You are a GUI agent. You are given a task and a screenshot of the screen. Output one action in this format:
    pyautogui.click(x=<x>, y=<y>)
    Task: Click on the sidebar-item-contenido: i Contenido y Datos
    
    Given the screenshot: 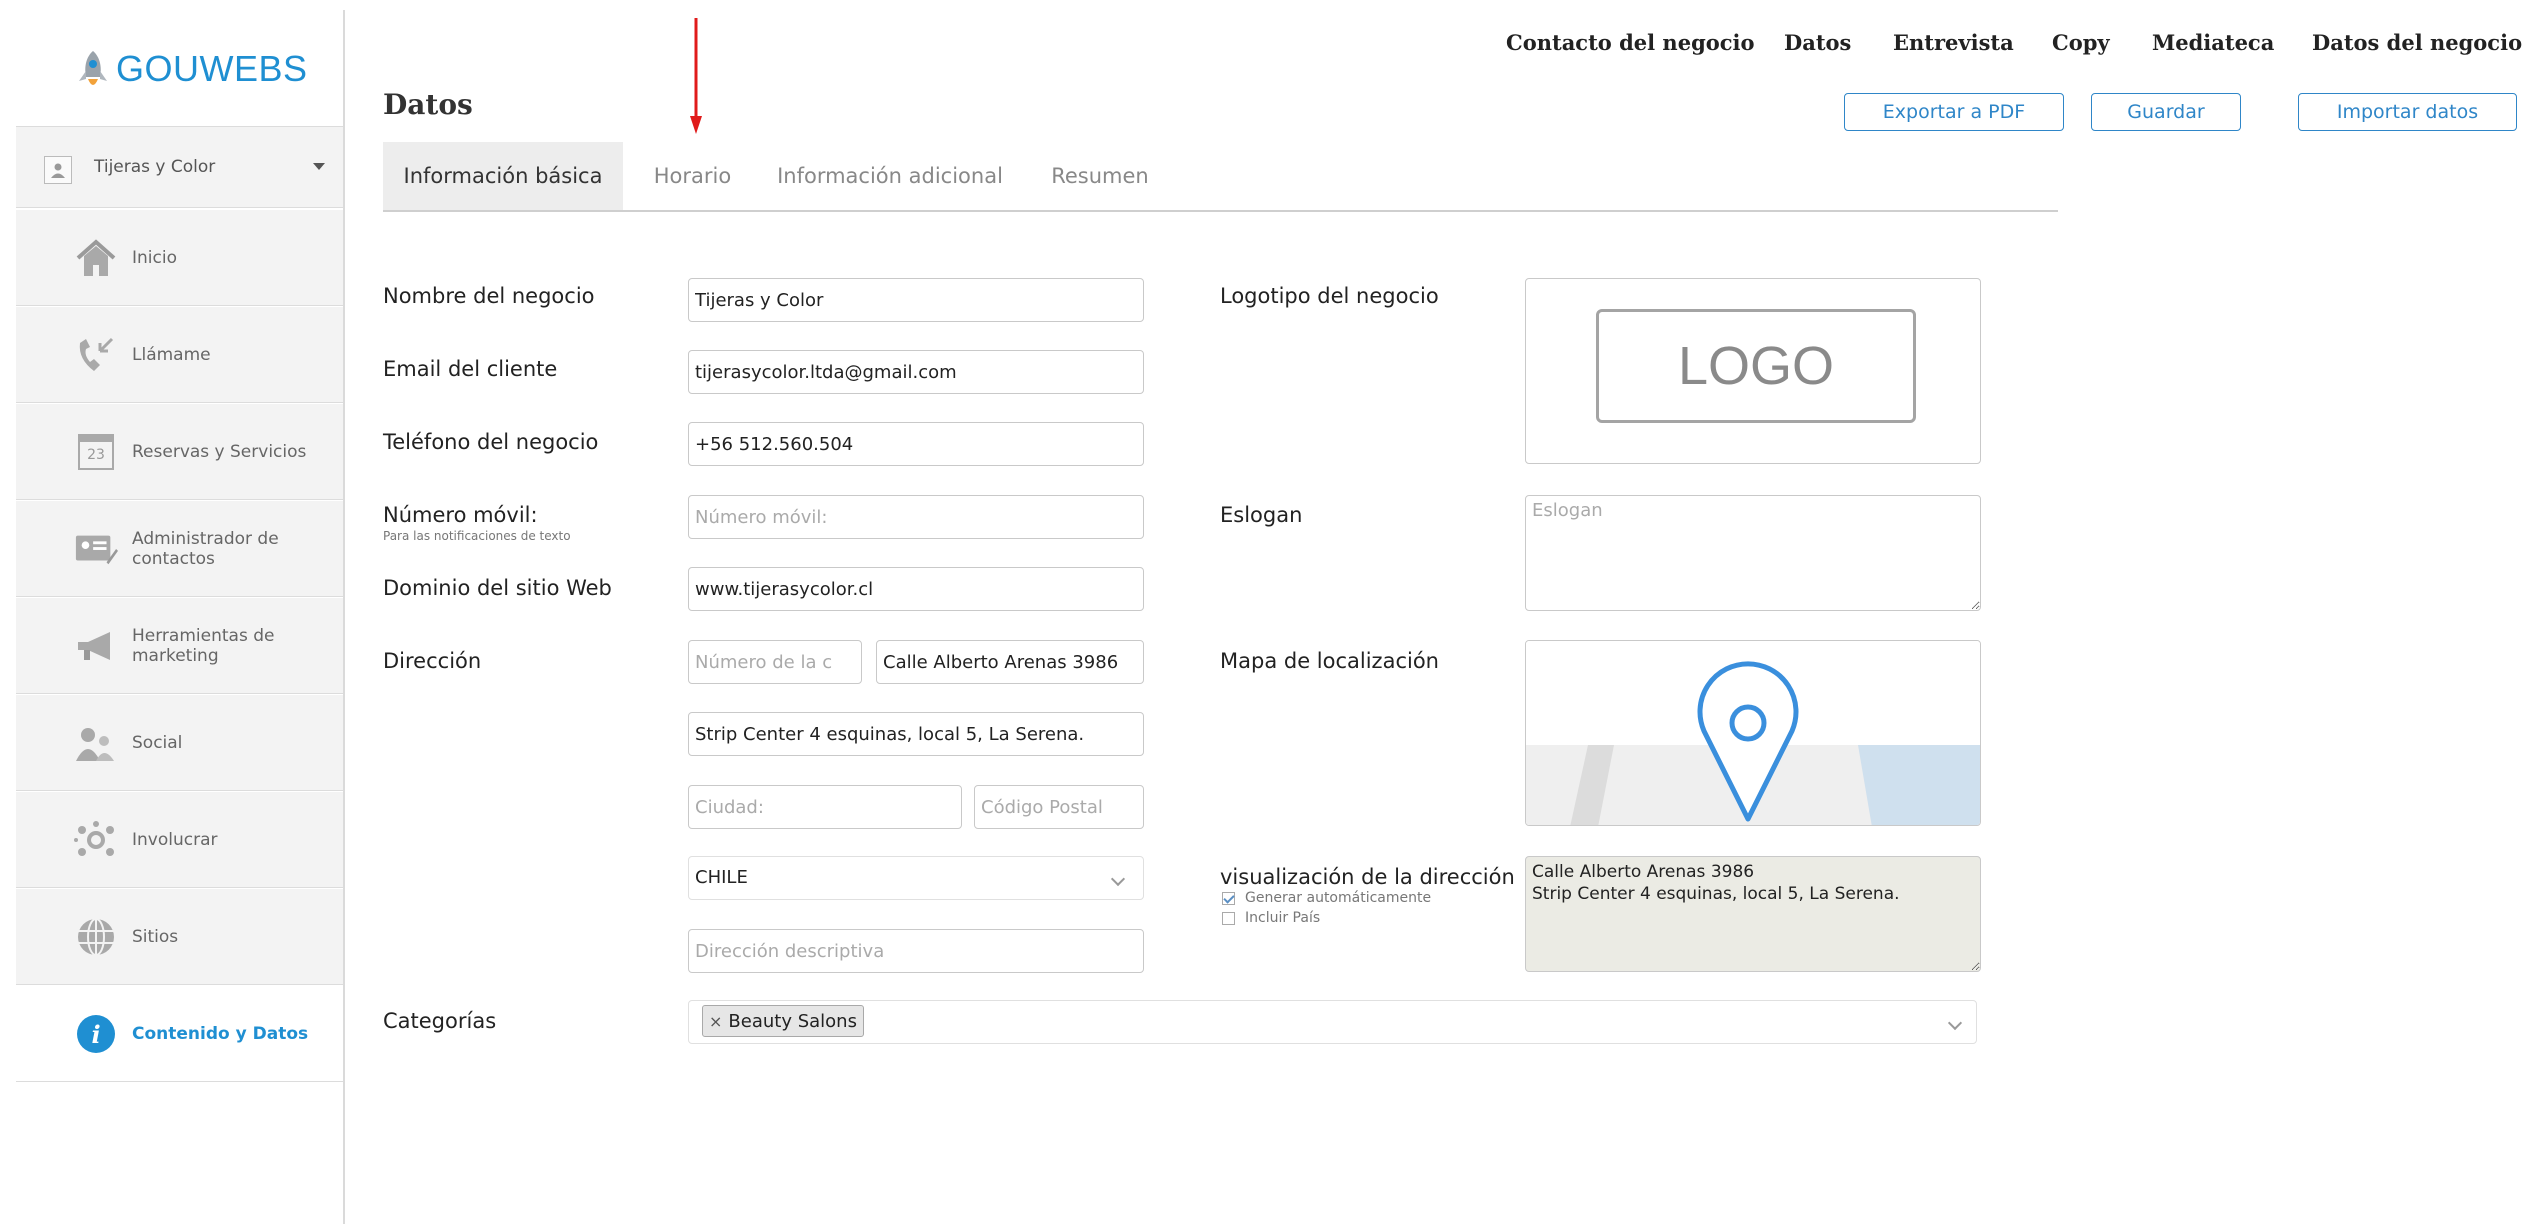 What is the action you would take?
    pyautogui.click(x=179, y=1034)
    